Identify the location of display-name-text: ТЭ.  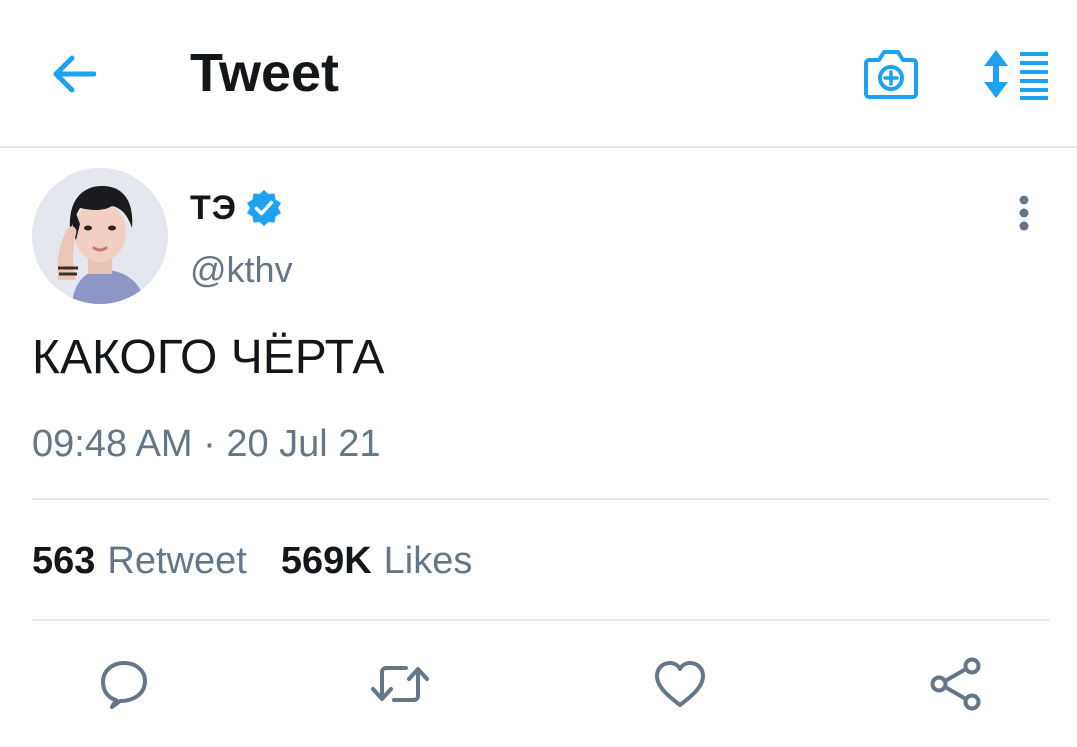
(213, 207).